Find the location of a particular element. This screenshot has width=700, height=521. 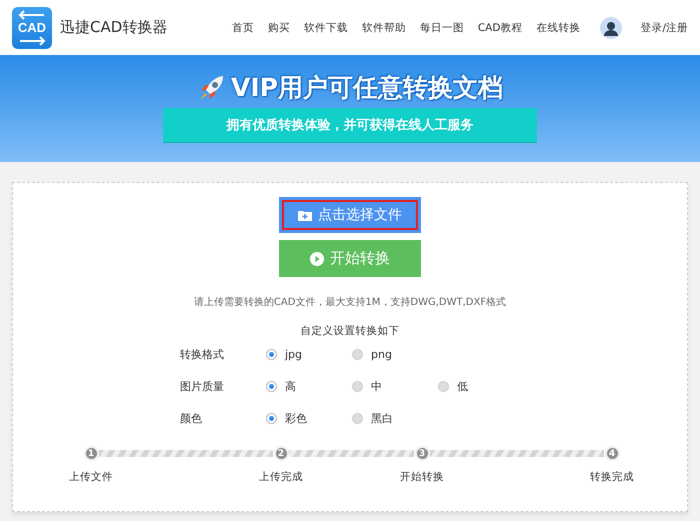

step-label: 转换完成 is located at coordinates (612, 477).